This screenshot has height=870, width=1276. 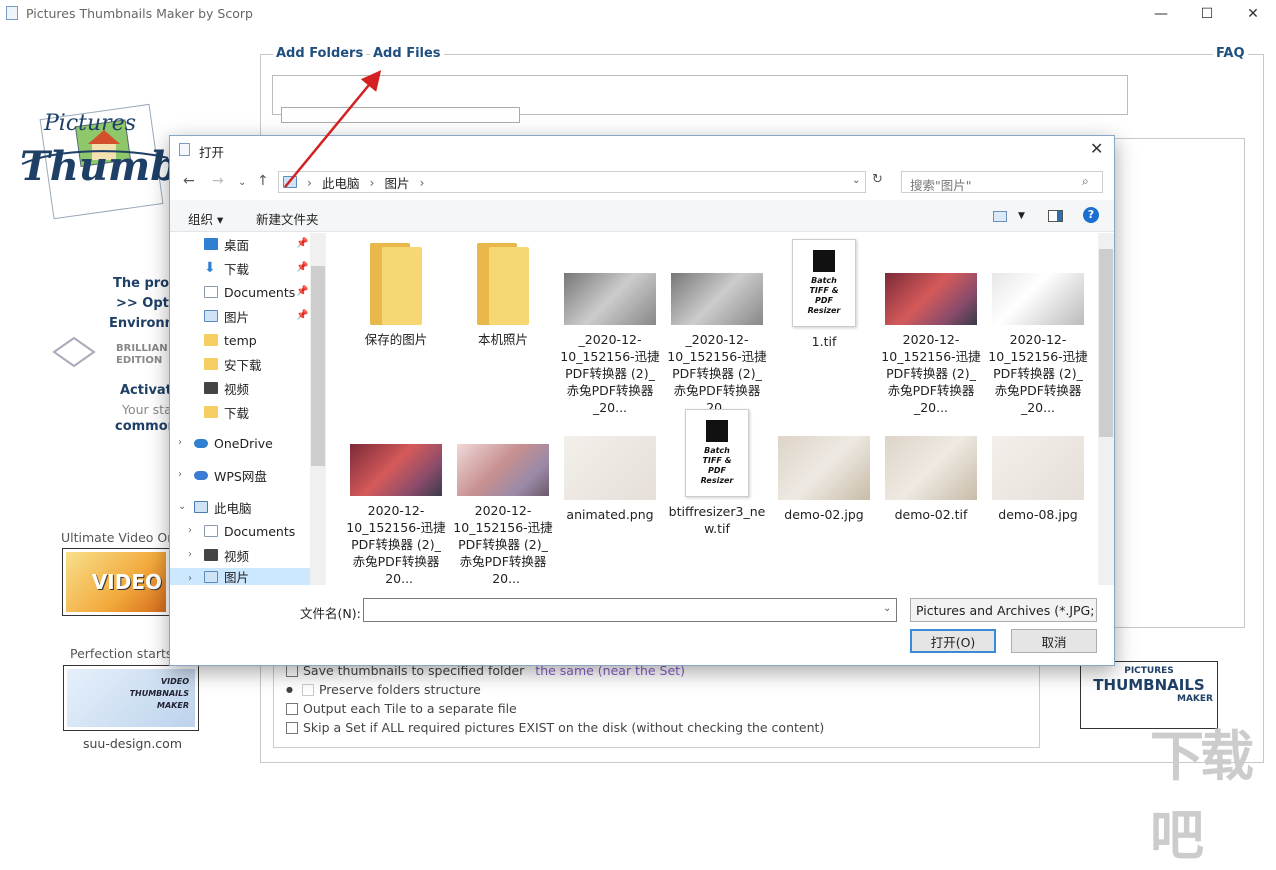 I want to click on brilliant-badge-line2: EDITION, so click(x=139, y=360).